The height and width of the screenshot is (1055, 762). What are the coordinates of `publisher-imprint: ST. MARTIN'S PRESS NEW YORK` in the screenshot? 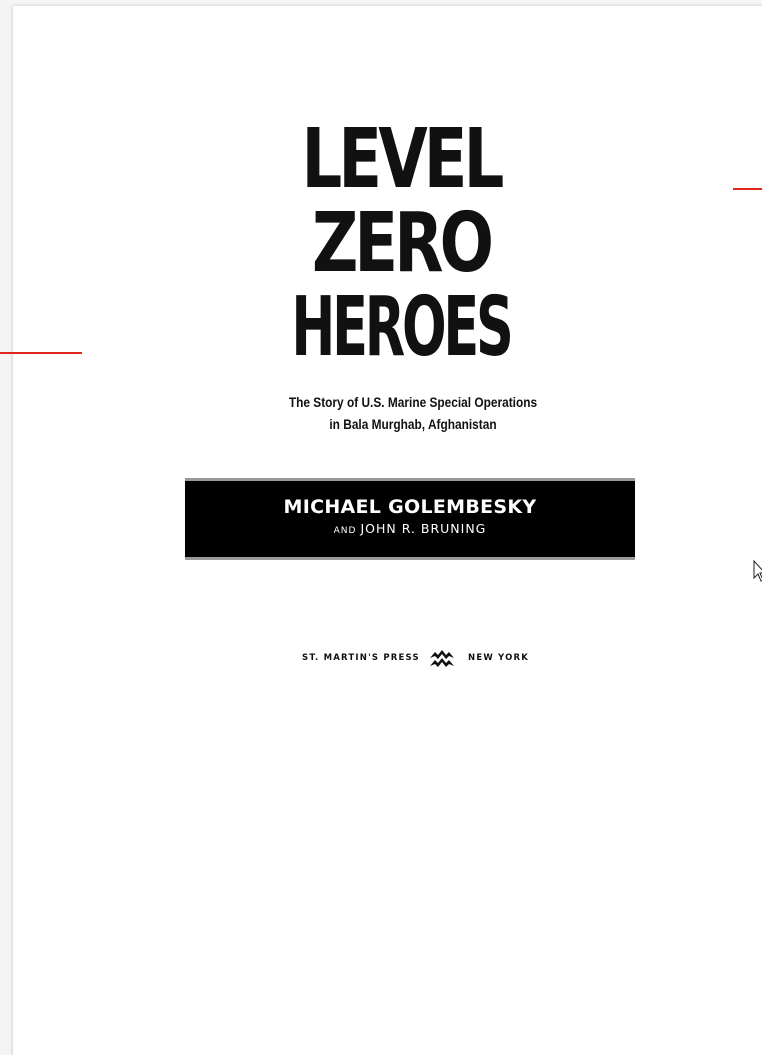 It's located at (419, 658).